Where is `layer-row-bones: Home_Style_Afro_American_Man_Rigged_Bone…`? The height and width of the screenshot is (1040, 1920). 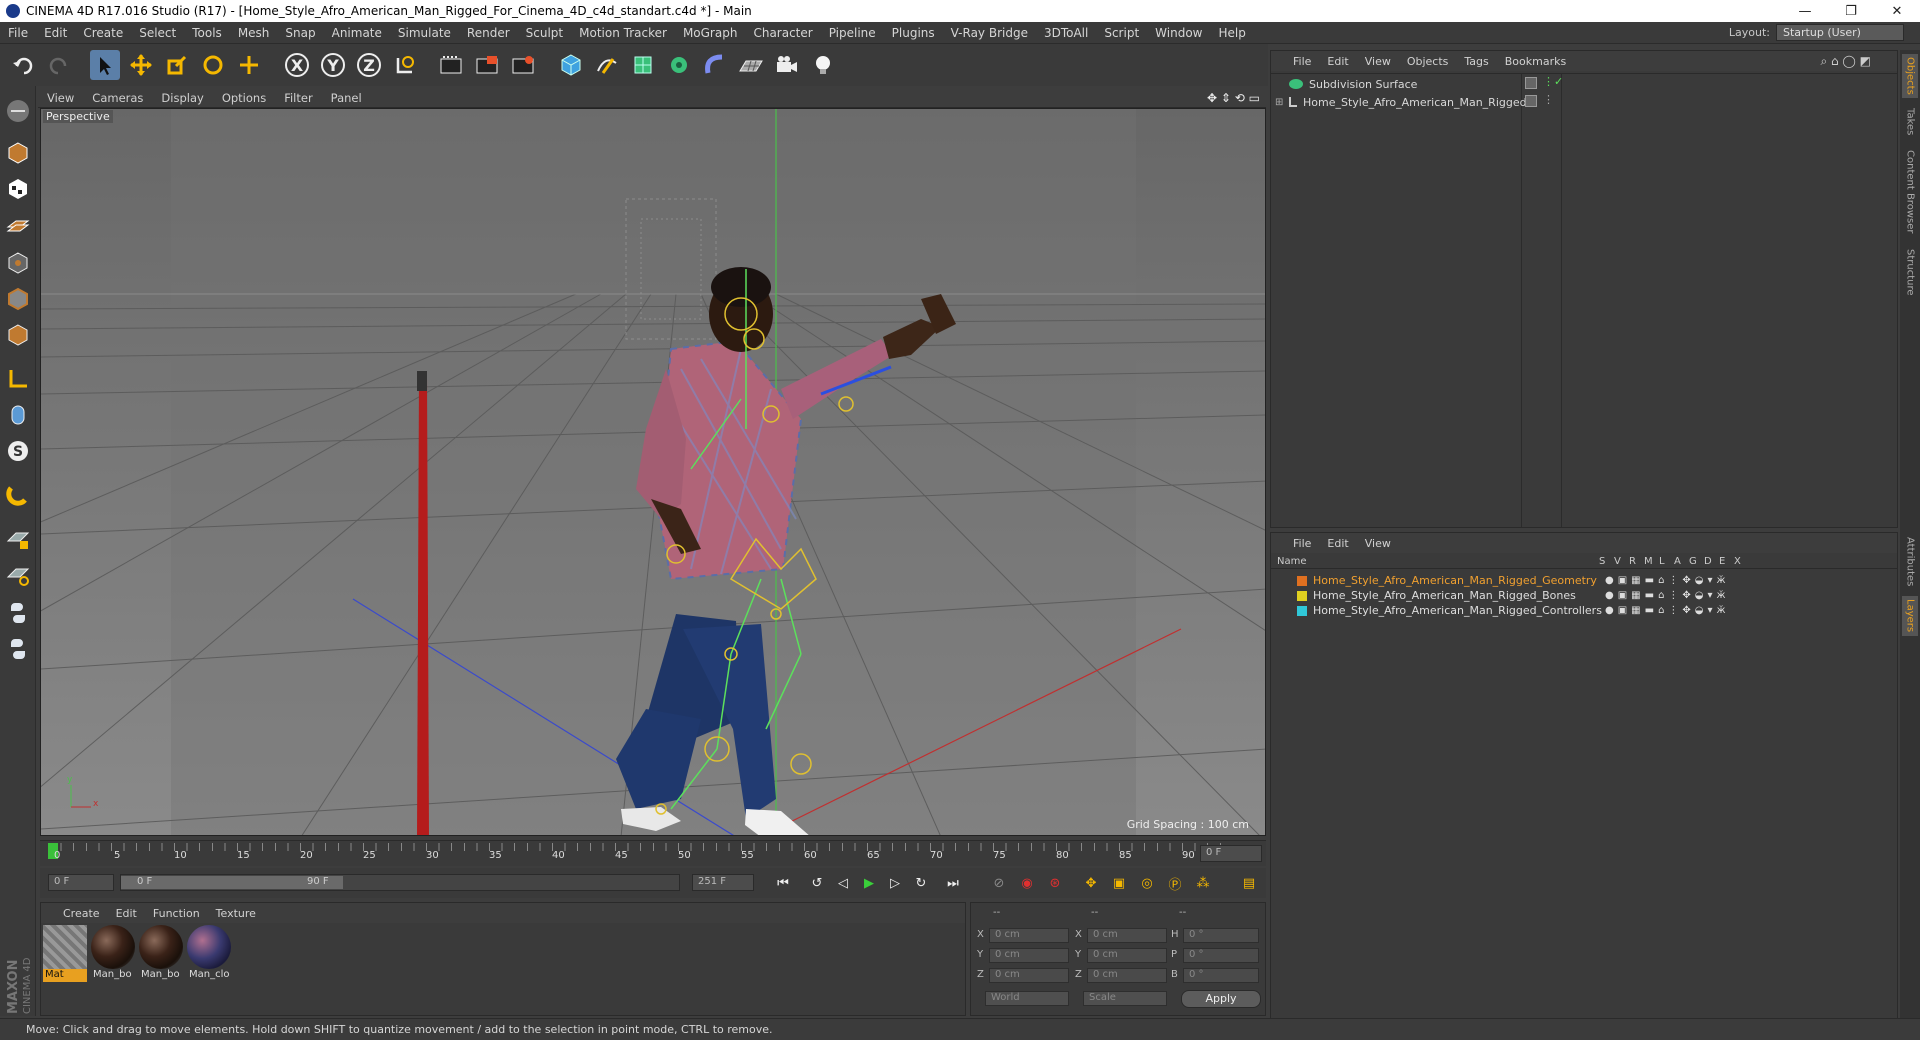 layer-row-bones: Home_Style_Afro_American_Man_Rigged_Bone… is located at coordinates (1585, 595).